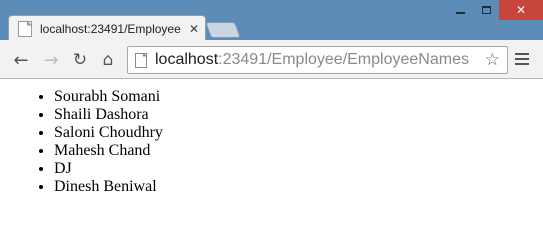  What do you see at coordinates (80, 60) in the screenshot?
I see `reload-icon: ↻` at bounding box center [80, 60].